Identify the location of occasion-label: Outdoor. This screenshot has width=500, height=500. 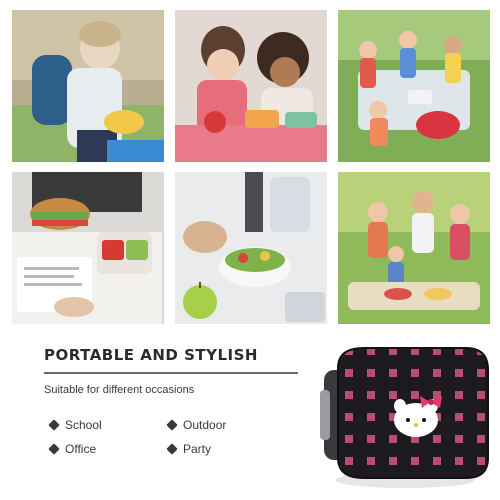
(205, 425).